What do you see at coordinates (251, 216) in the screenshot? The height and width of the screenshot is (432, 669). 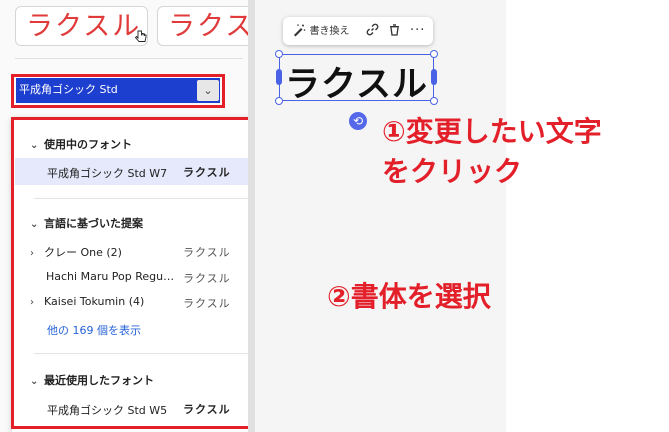 I see `panel-splitter` at bounding box center [251, 216].